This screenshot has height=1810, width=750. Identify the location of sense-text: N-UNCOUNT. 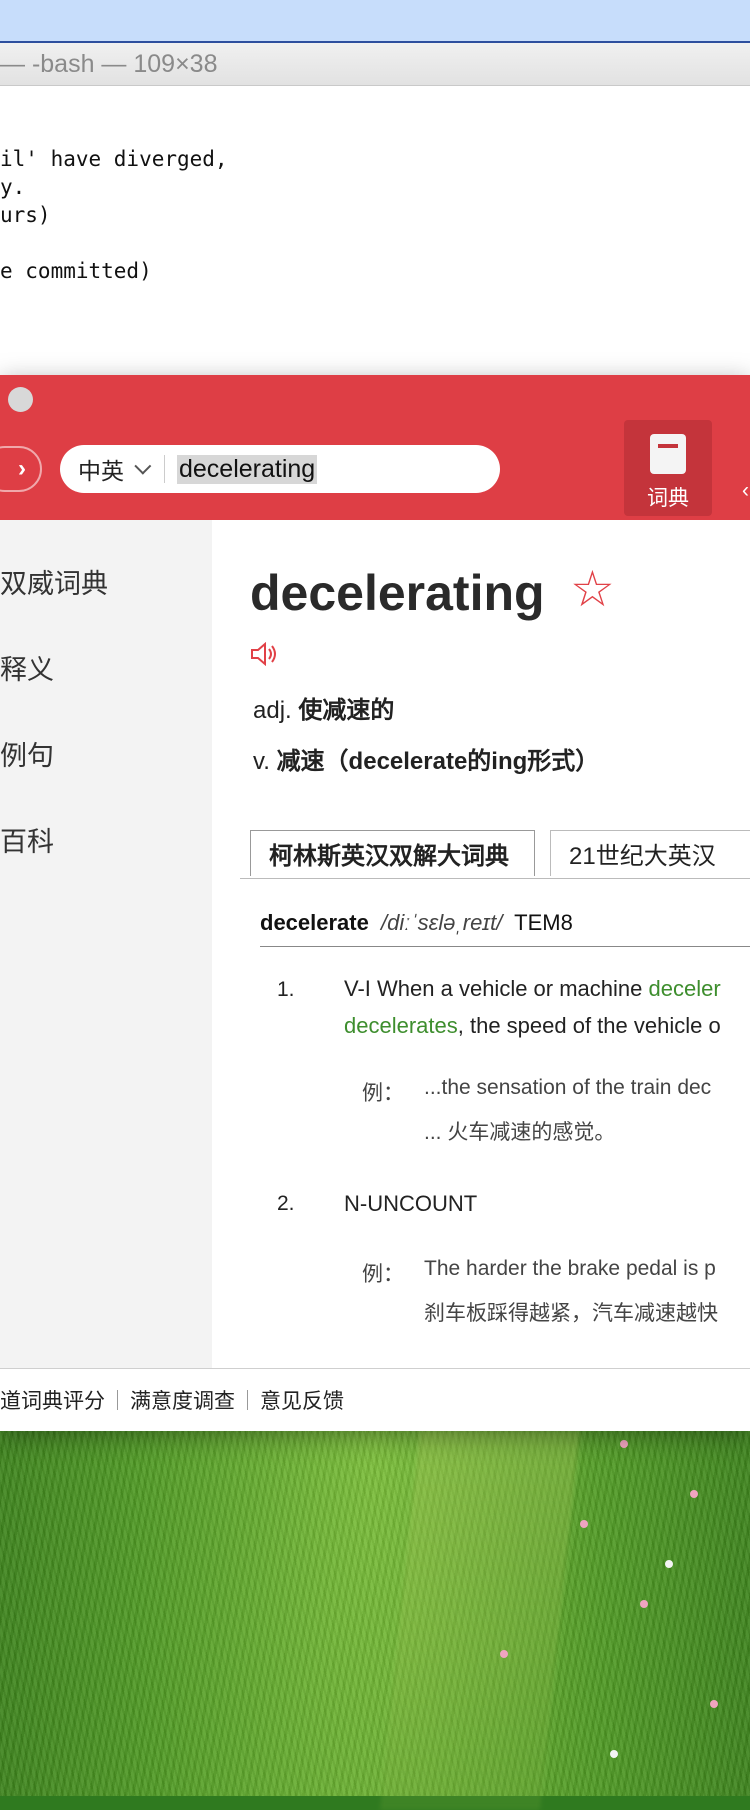
(410, 1203).